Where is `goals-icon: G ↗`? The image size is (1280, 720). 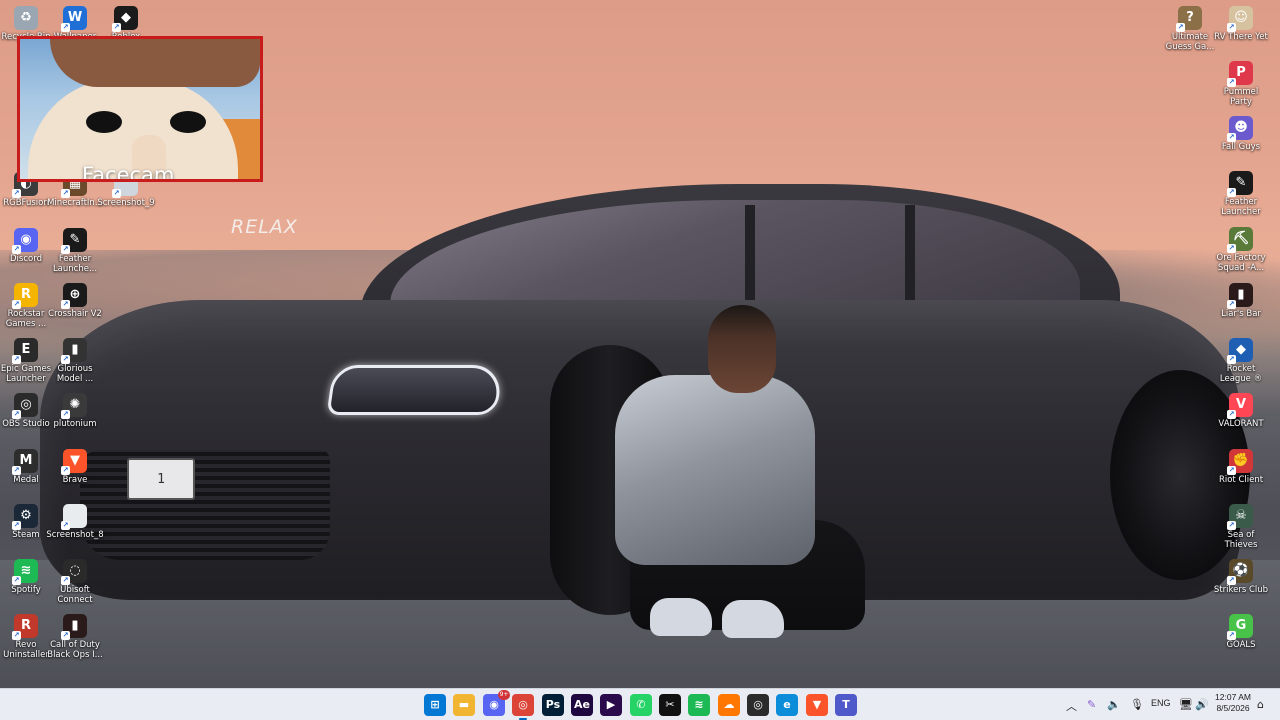
goals-icon: G ↗ is located at coordinates (1240, 627).